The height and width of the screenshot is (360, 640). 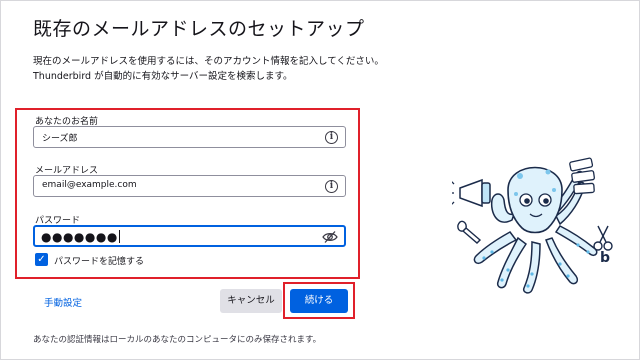 I want to click on name-field: シーズ郎 i, so click(x=189, y=137).